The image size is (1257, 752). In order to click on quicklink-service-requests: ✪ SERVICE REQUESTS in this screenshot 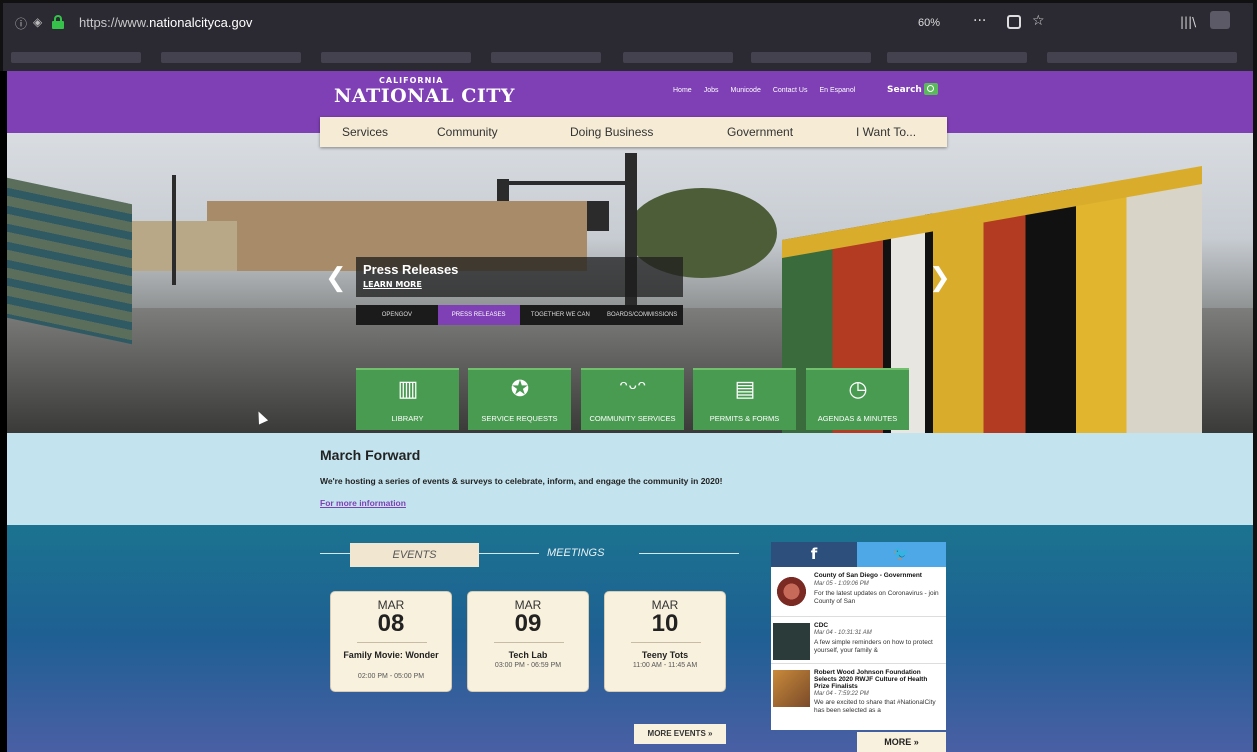, I will do `click(519, 399)`.